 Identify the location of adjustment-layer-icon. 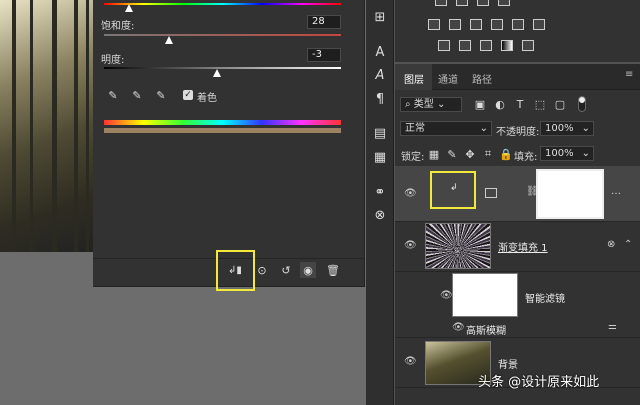
(491, 193).